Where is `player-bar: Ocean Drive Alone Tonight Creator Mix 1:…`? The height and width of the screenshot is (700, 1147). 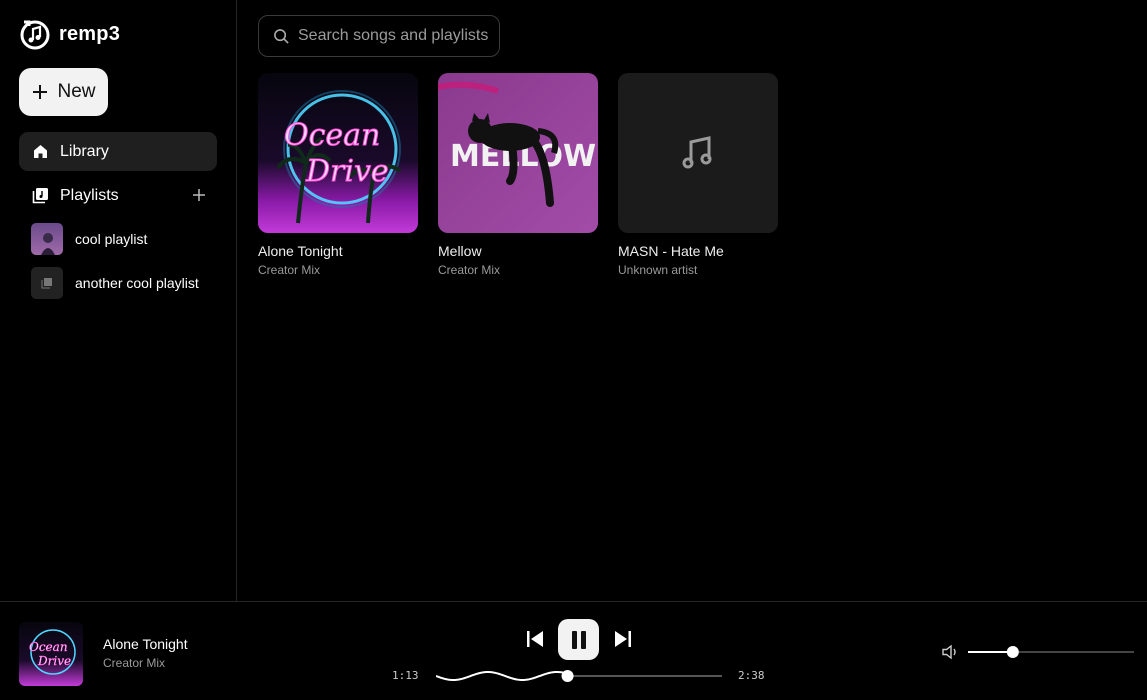 player-bar: Ocean Drive Alone Tonight Creator Mix 1:… is located at coordinates (573, 650).